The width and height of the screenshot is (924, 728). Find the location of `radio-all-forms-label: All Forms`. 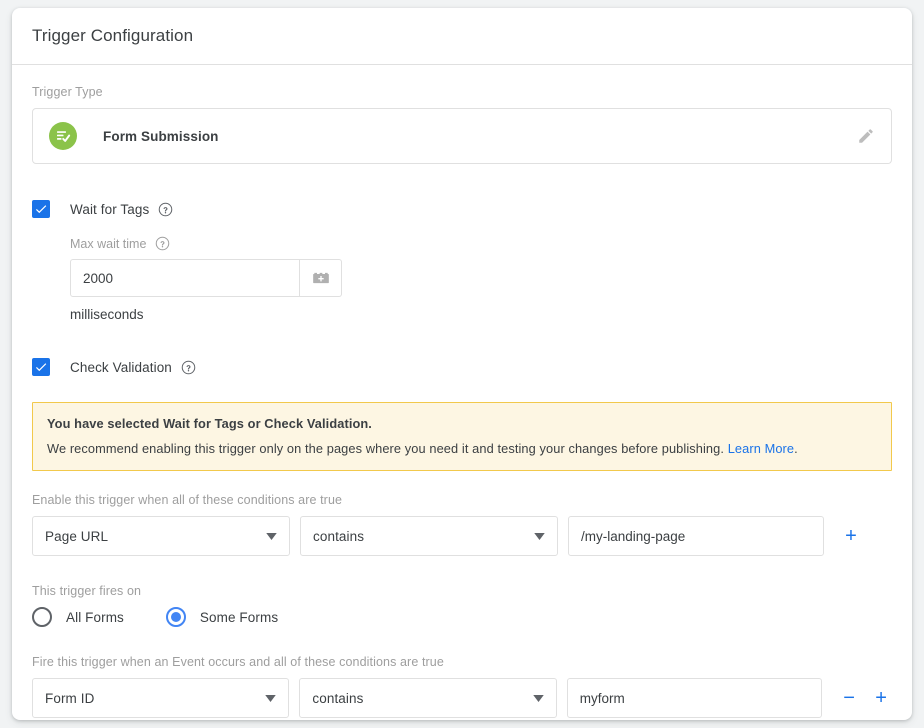

radio-all-forms-label: All Forms is located at coordinates (95, 617).